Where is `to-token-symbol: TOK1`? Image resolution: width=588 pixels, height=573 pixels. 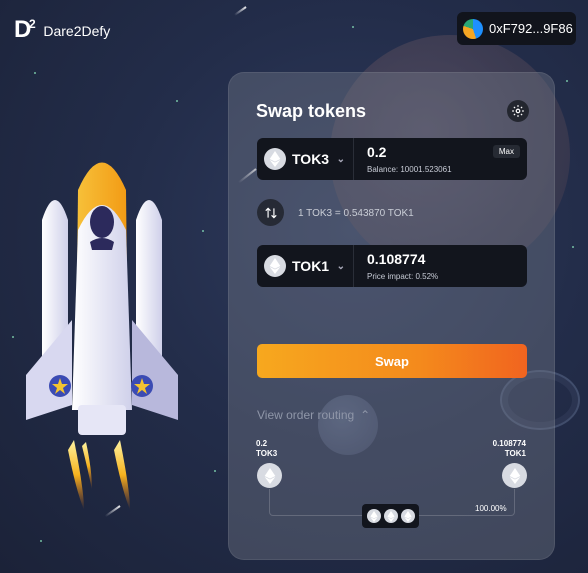
to-token-symbol: TOK1 is located at coordinates (311, 266).